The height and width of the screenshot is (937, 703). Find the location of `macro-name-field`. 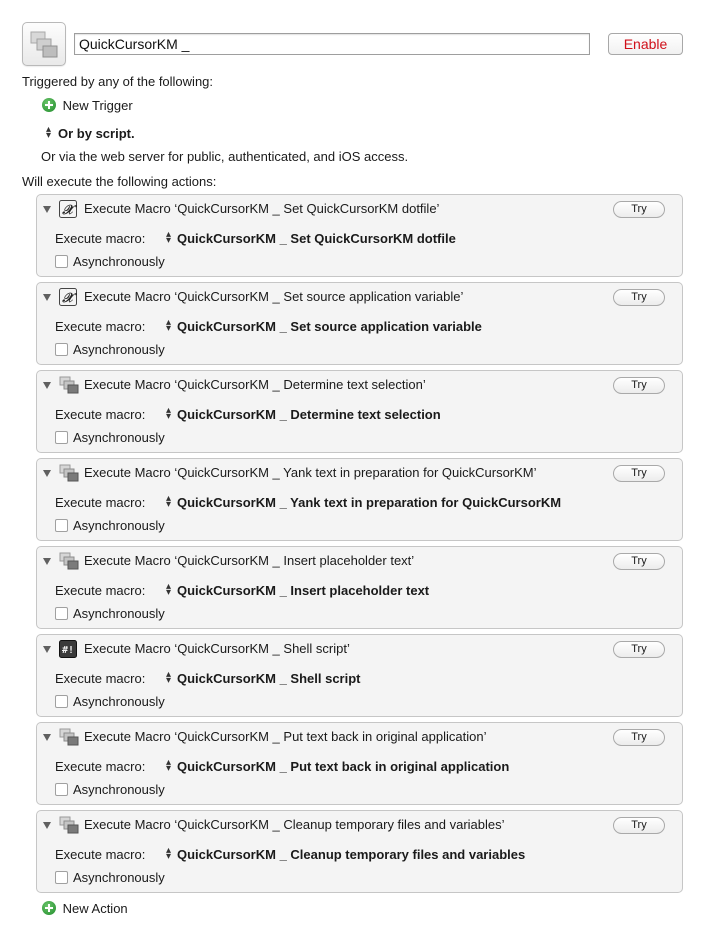

macro-name-field is located at coordinates (332, 44).